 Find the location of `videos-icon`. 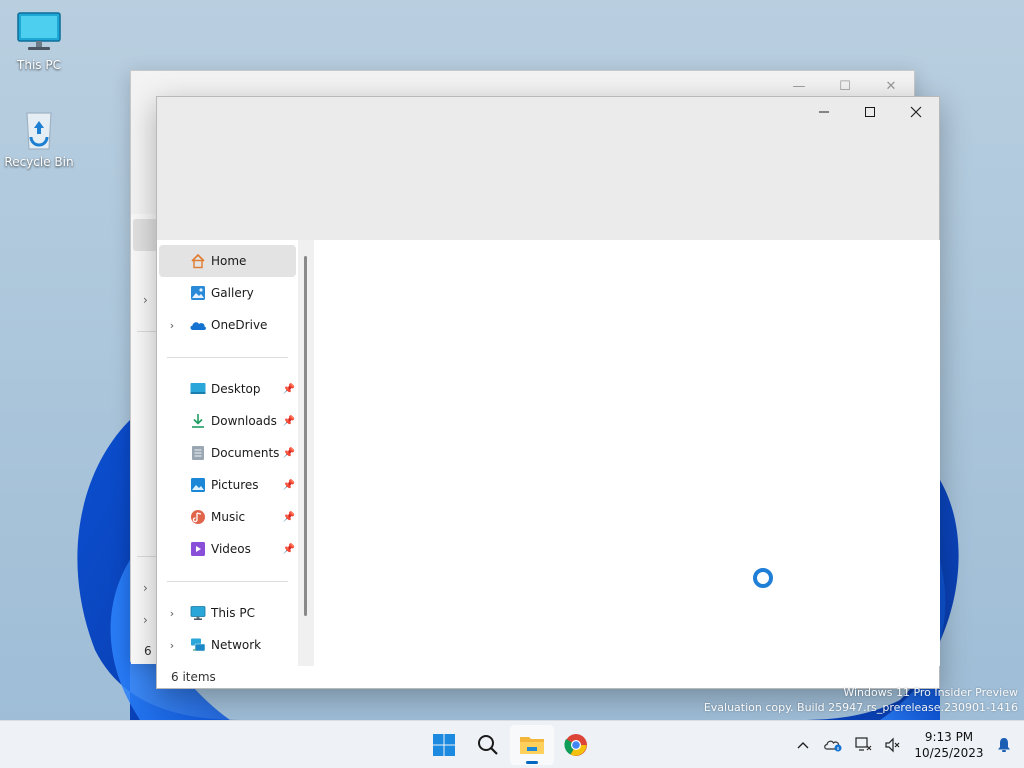

videos-icon is located at coordinates (198, 549).